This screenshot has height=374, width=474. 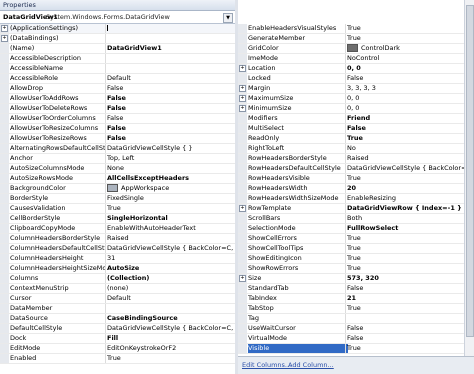 What do you see at coordinates (117, 349) in the screenshot?
I see `property-row: EditMode EditOnKeystrokeOrF2` at bounding box center [117, 349].